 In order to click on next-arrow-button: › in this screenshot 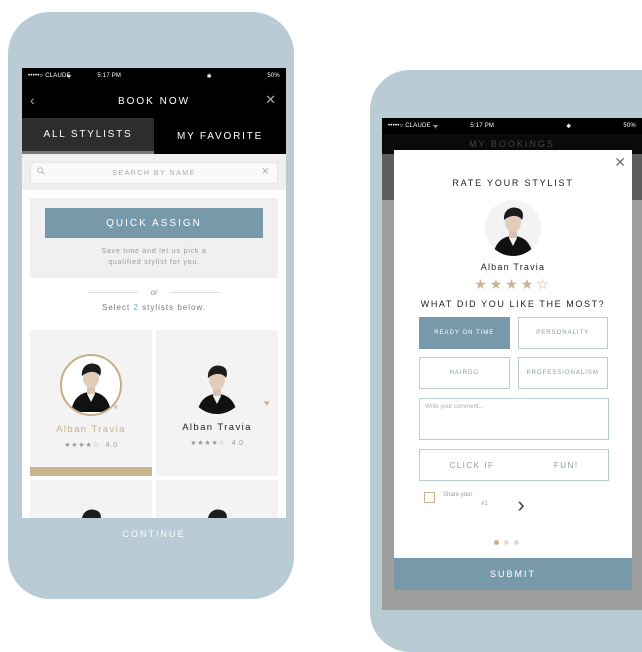, I will do `click(521, 505)`.